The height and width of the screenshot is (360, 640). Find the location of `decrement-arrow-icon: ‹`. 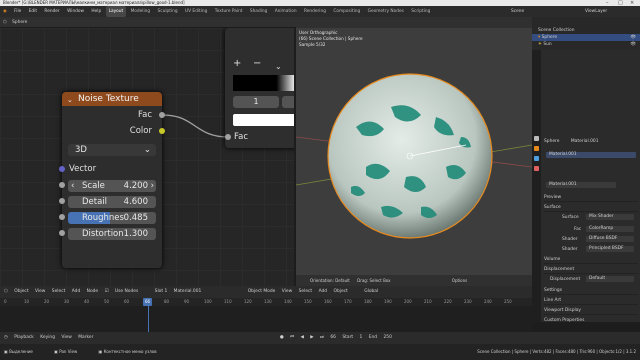

decrement-arrow-icon: ‹ is located at coordinates (72, 186).